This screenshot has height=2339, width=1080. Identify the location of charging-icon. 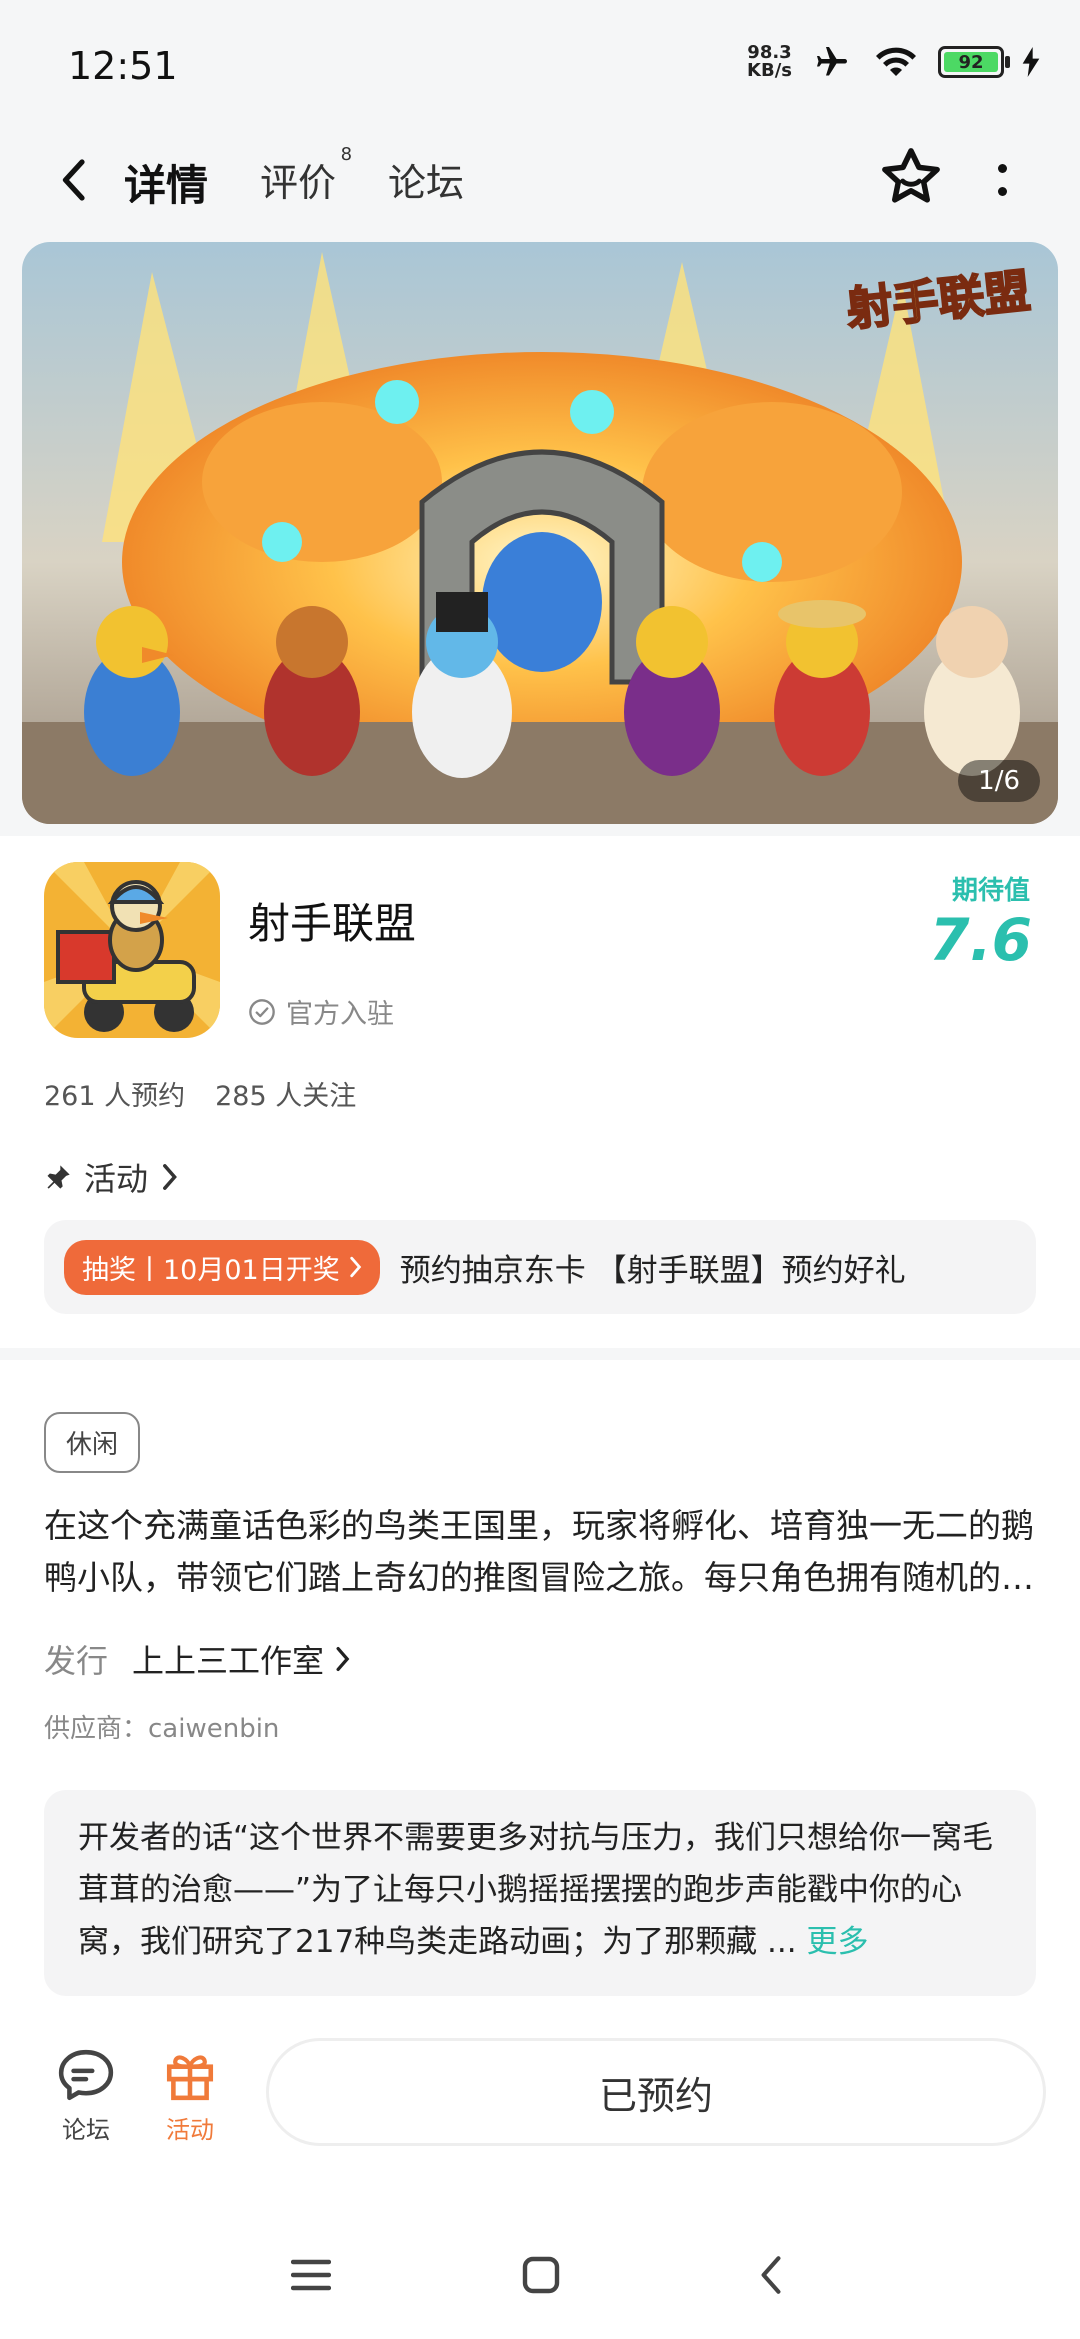
(1031, 62).